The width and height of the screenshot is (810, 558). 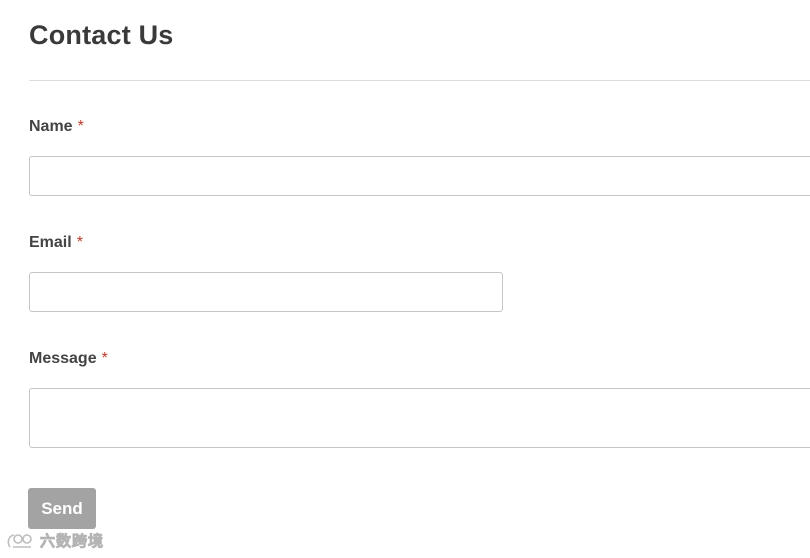 What do you see at coordinates (266, 292) in the screenshot?
I see `email-input` at bounding box center [266, 292].